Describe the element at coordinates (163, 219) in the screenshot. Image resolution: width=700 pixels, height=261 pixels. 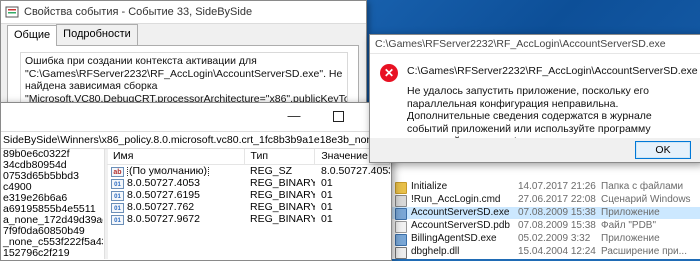
I see `value-name: 8.0.50727.9672` at that location.